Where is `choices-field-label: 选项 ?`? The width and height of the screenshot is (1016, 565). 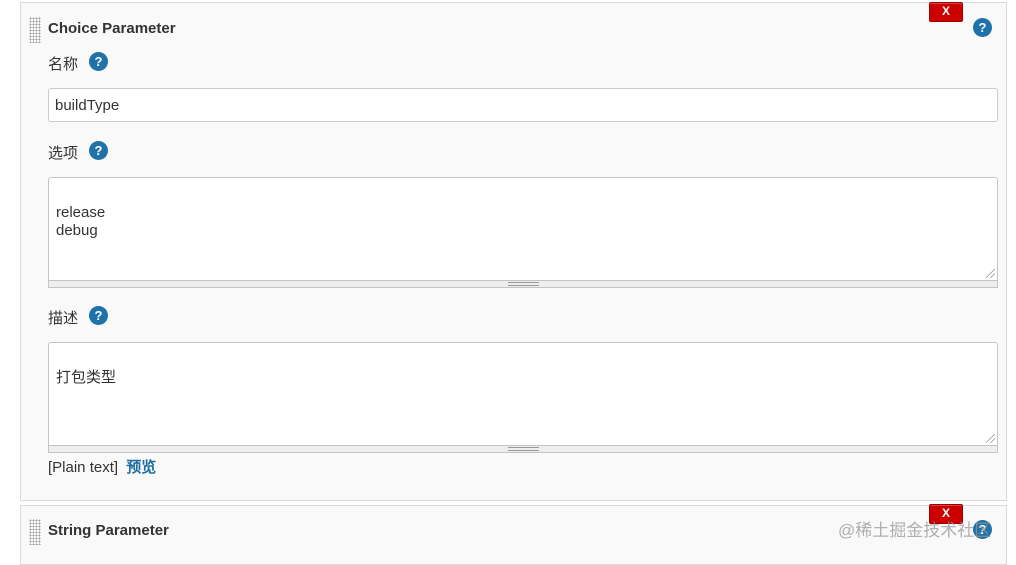
choices-field-label: 选项 ? is located at coordinates (78, 152).